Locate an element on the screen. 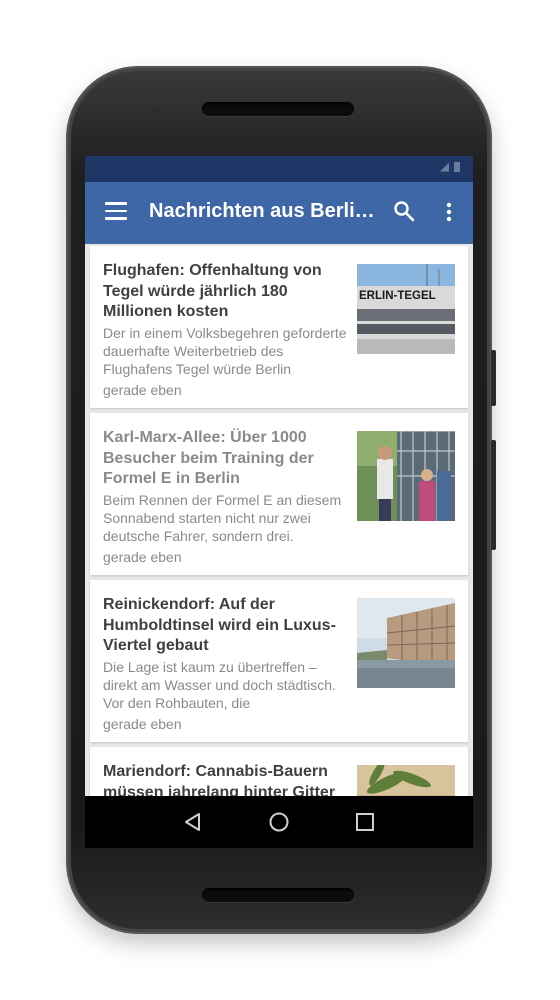 This screenshot has height=1000, width=560. system-nav-bar is located at coordinates (279, 822).